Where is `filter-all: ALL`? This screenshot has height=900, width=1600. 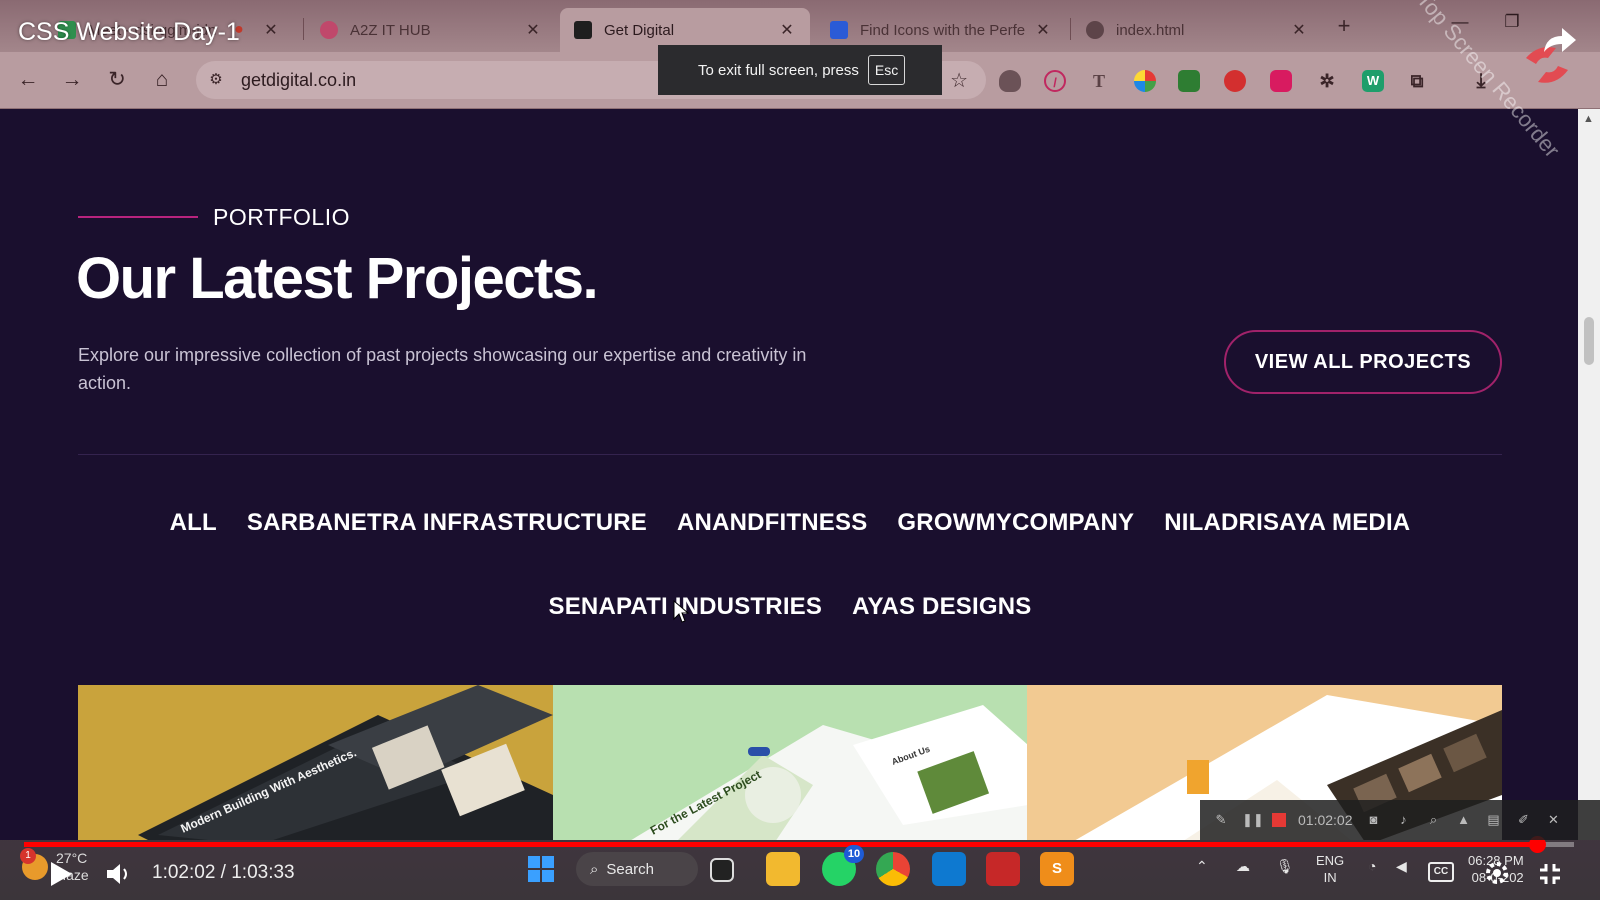
filter-all: ALL is located at coordinates (193, 523).